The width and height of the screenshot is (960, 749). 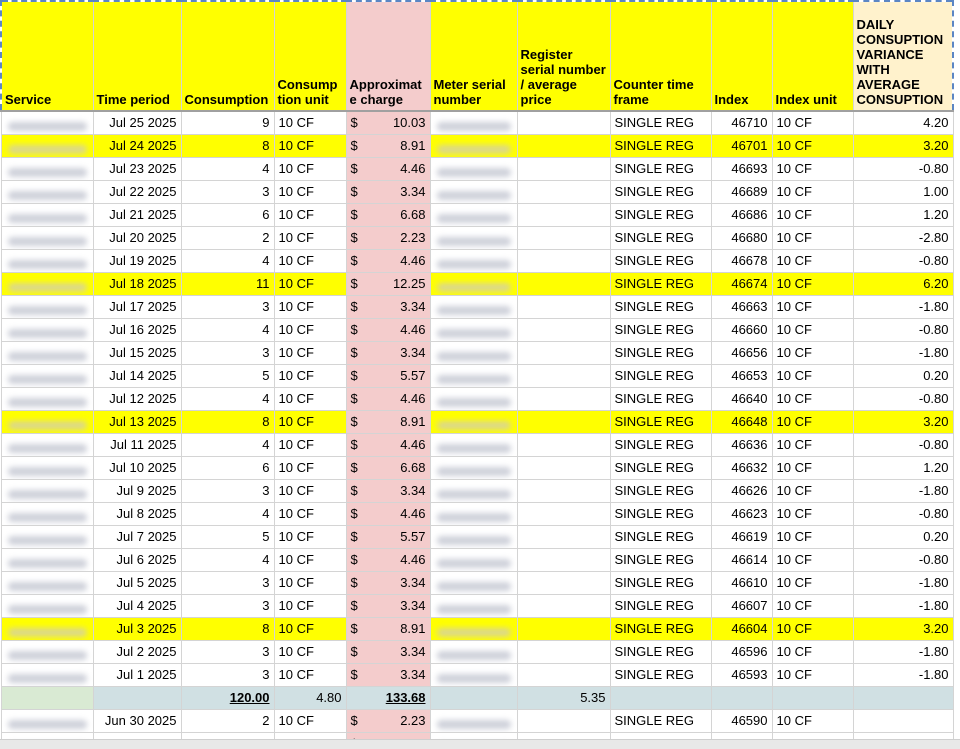 I want to click on index-cell: 46678, so click(x=741, y=261).